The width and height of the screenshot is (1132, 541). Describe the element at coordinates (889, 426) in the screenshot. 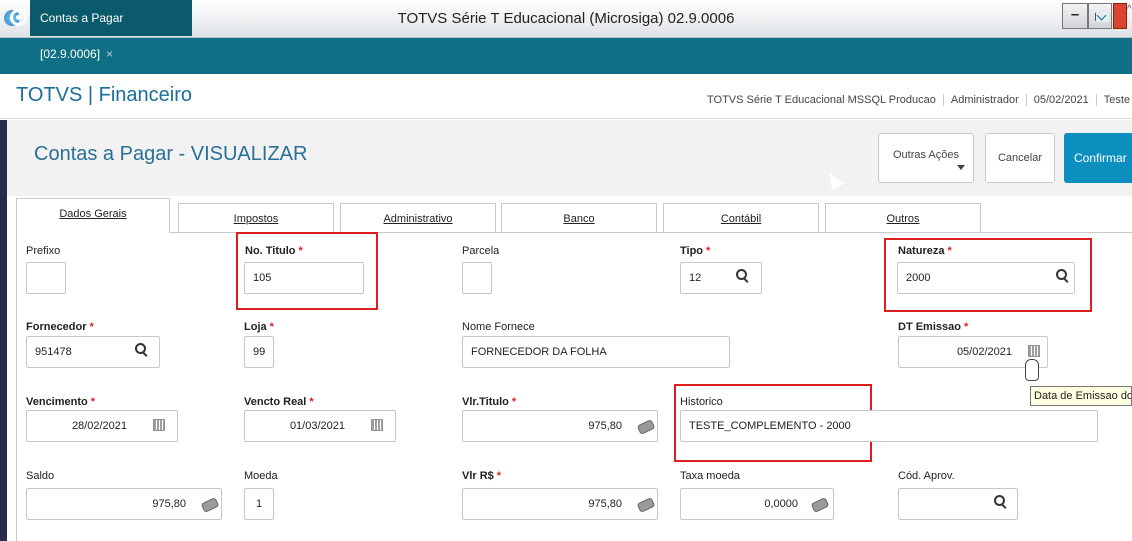

I see `historico-input: TESTE_COMPLEMENTO - 2000` at that location.